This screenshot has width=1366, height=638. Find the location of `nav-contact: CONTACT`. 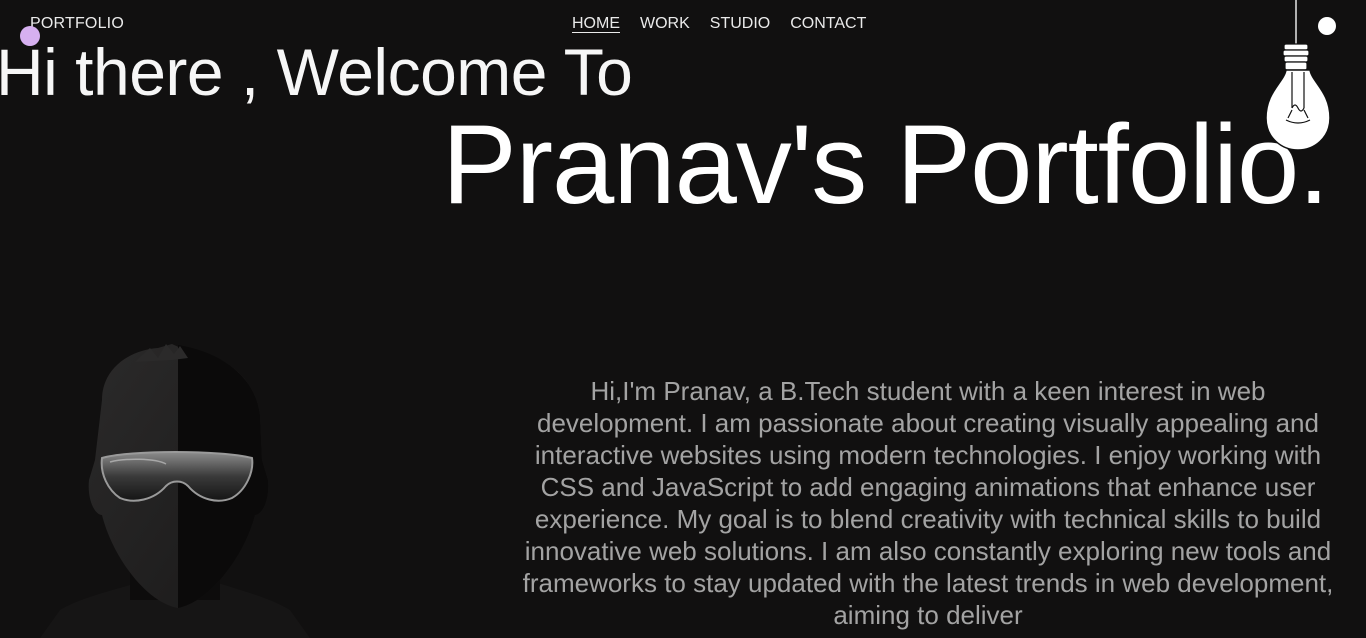

nav-contact: CONTACT is located at coordinates (828, 24).